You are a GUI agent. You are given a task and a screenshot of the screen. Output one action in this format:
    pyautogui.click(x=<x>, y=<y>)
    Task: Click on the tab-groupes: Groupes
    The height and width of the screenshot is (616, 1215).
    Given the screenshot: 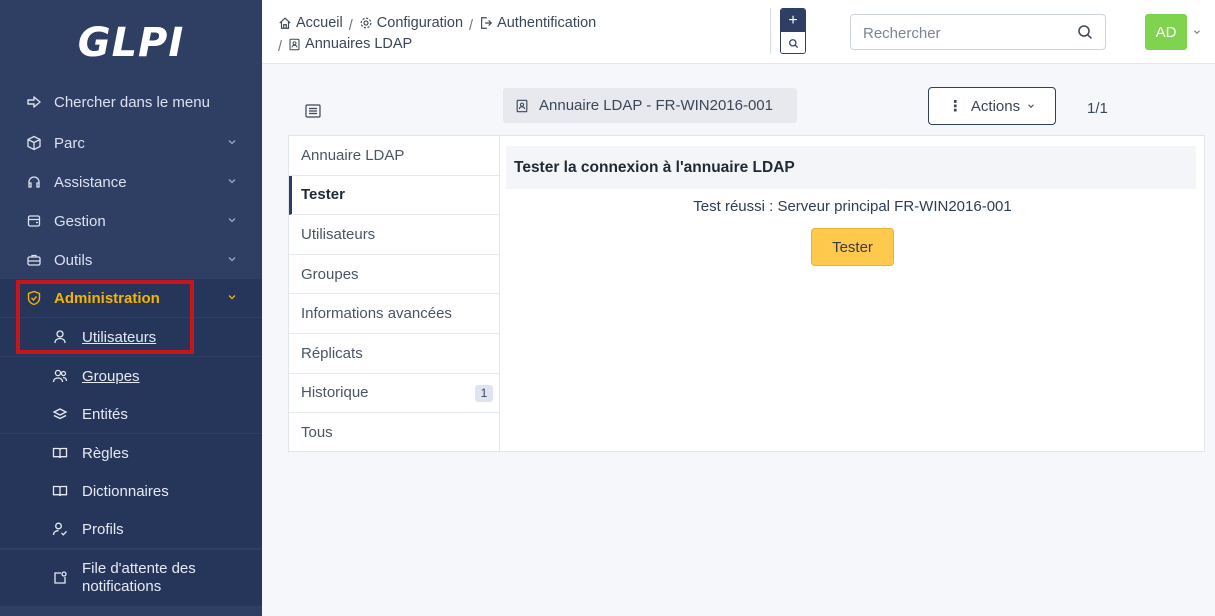 What is the action you would take?
    pyautogui.click(x=394, y=275)
    